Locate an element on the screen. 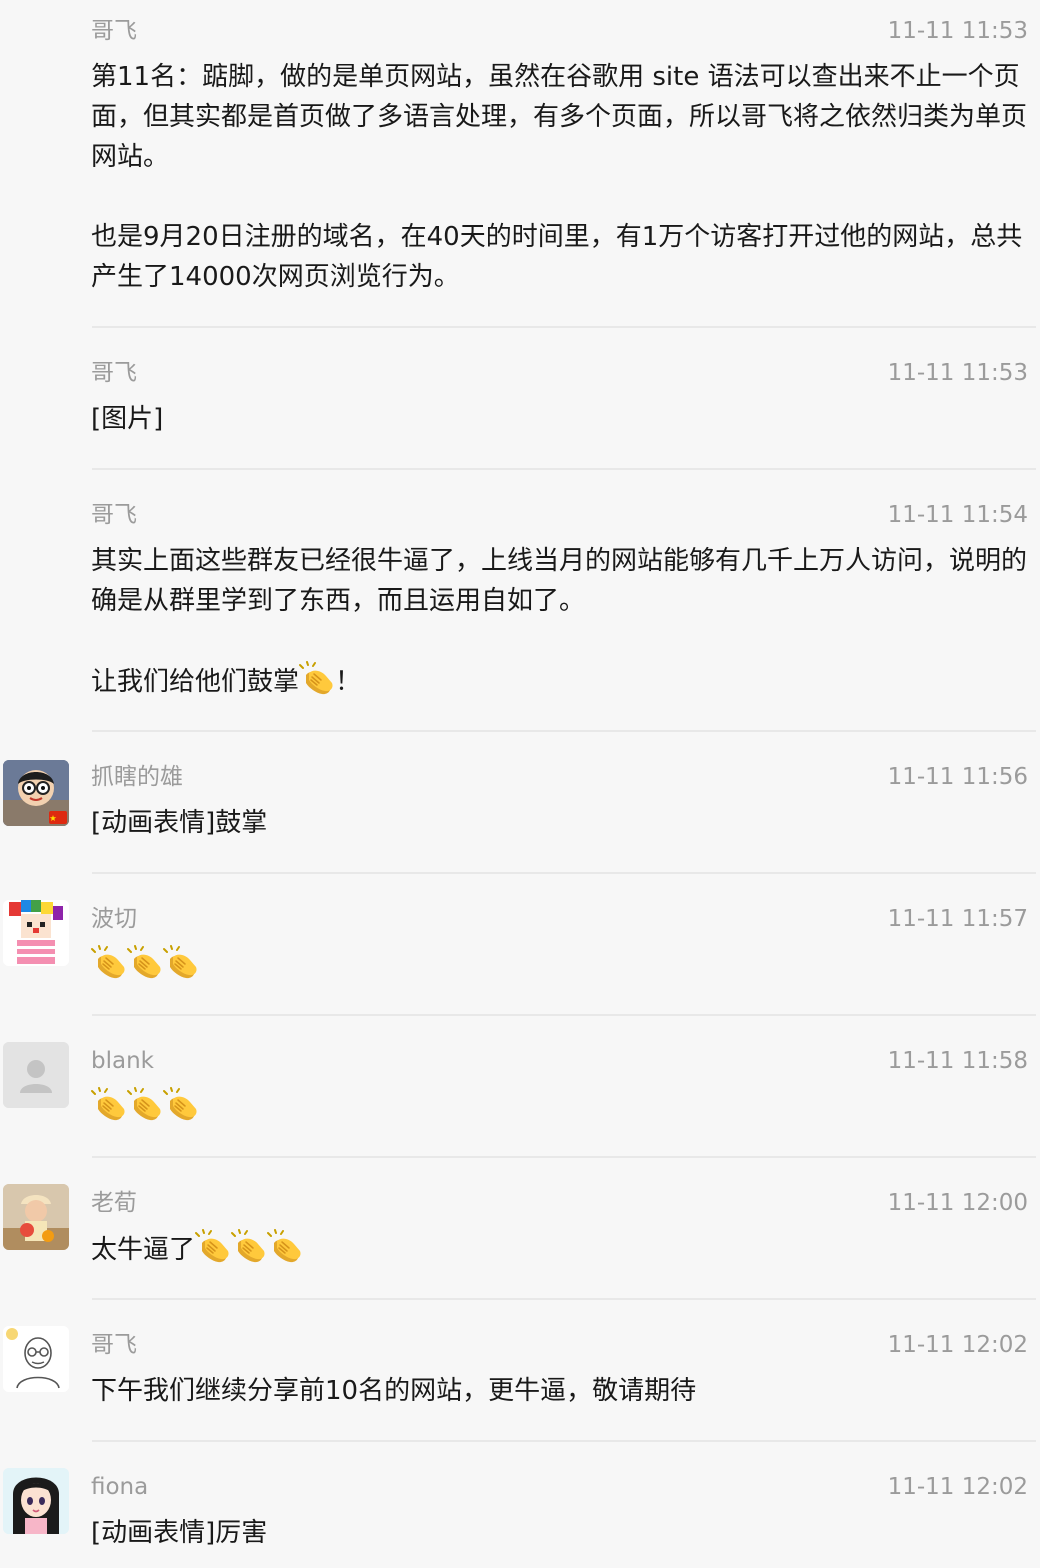  message-time: 11-11 11:58 is located at coordinates (957, 1061).